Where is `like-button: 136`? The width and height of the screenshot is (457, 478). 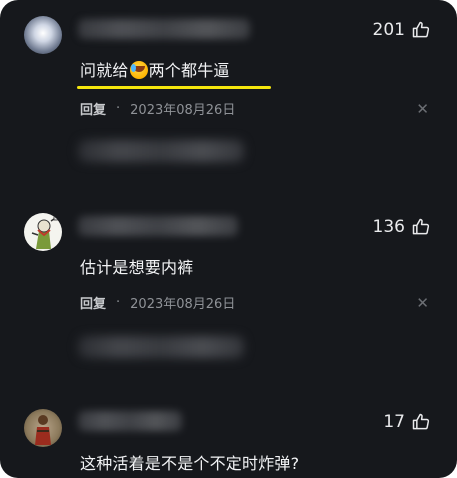 like-button: 136 is located at coordinates (402, 227).